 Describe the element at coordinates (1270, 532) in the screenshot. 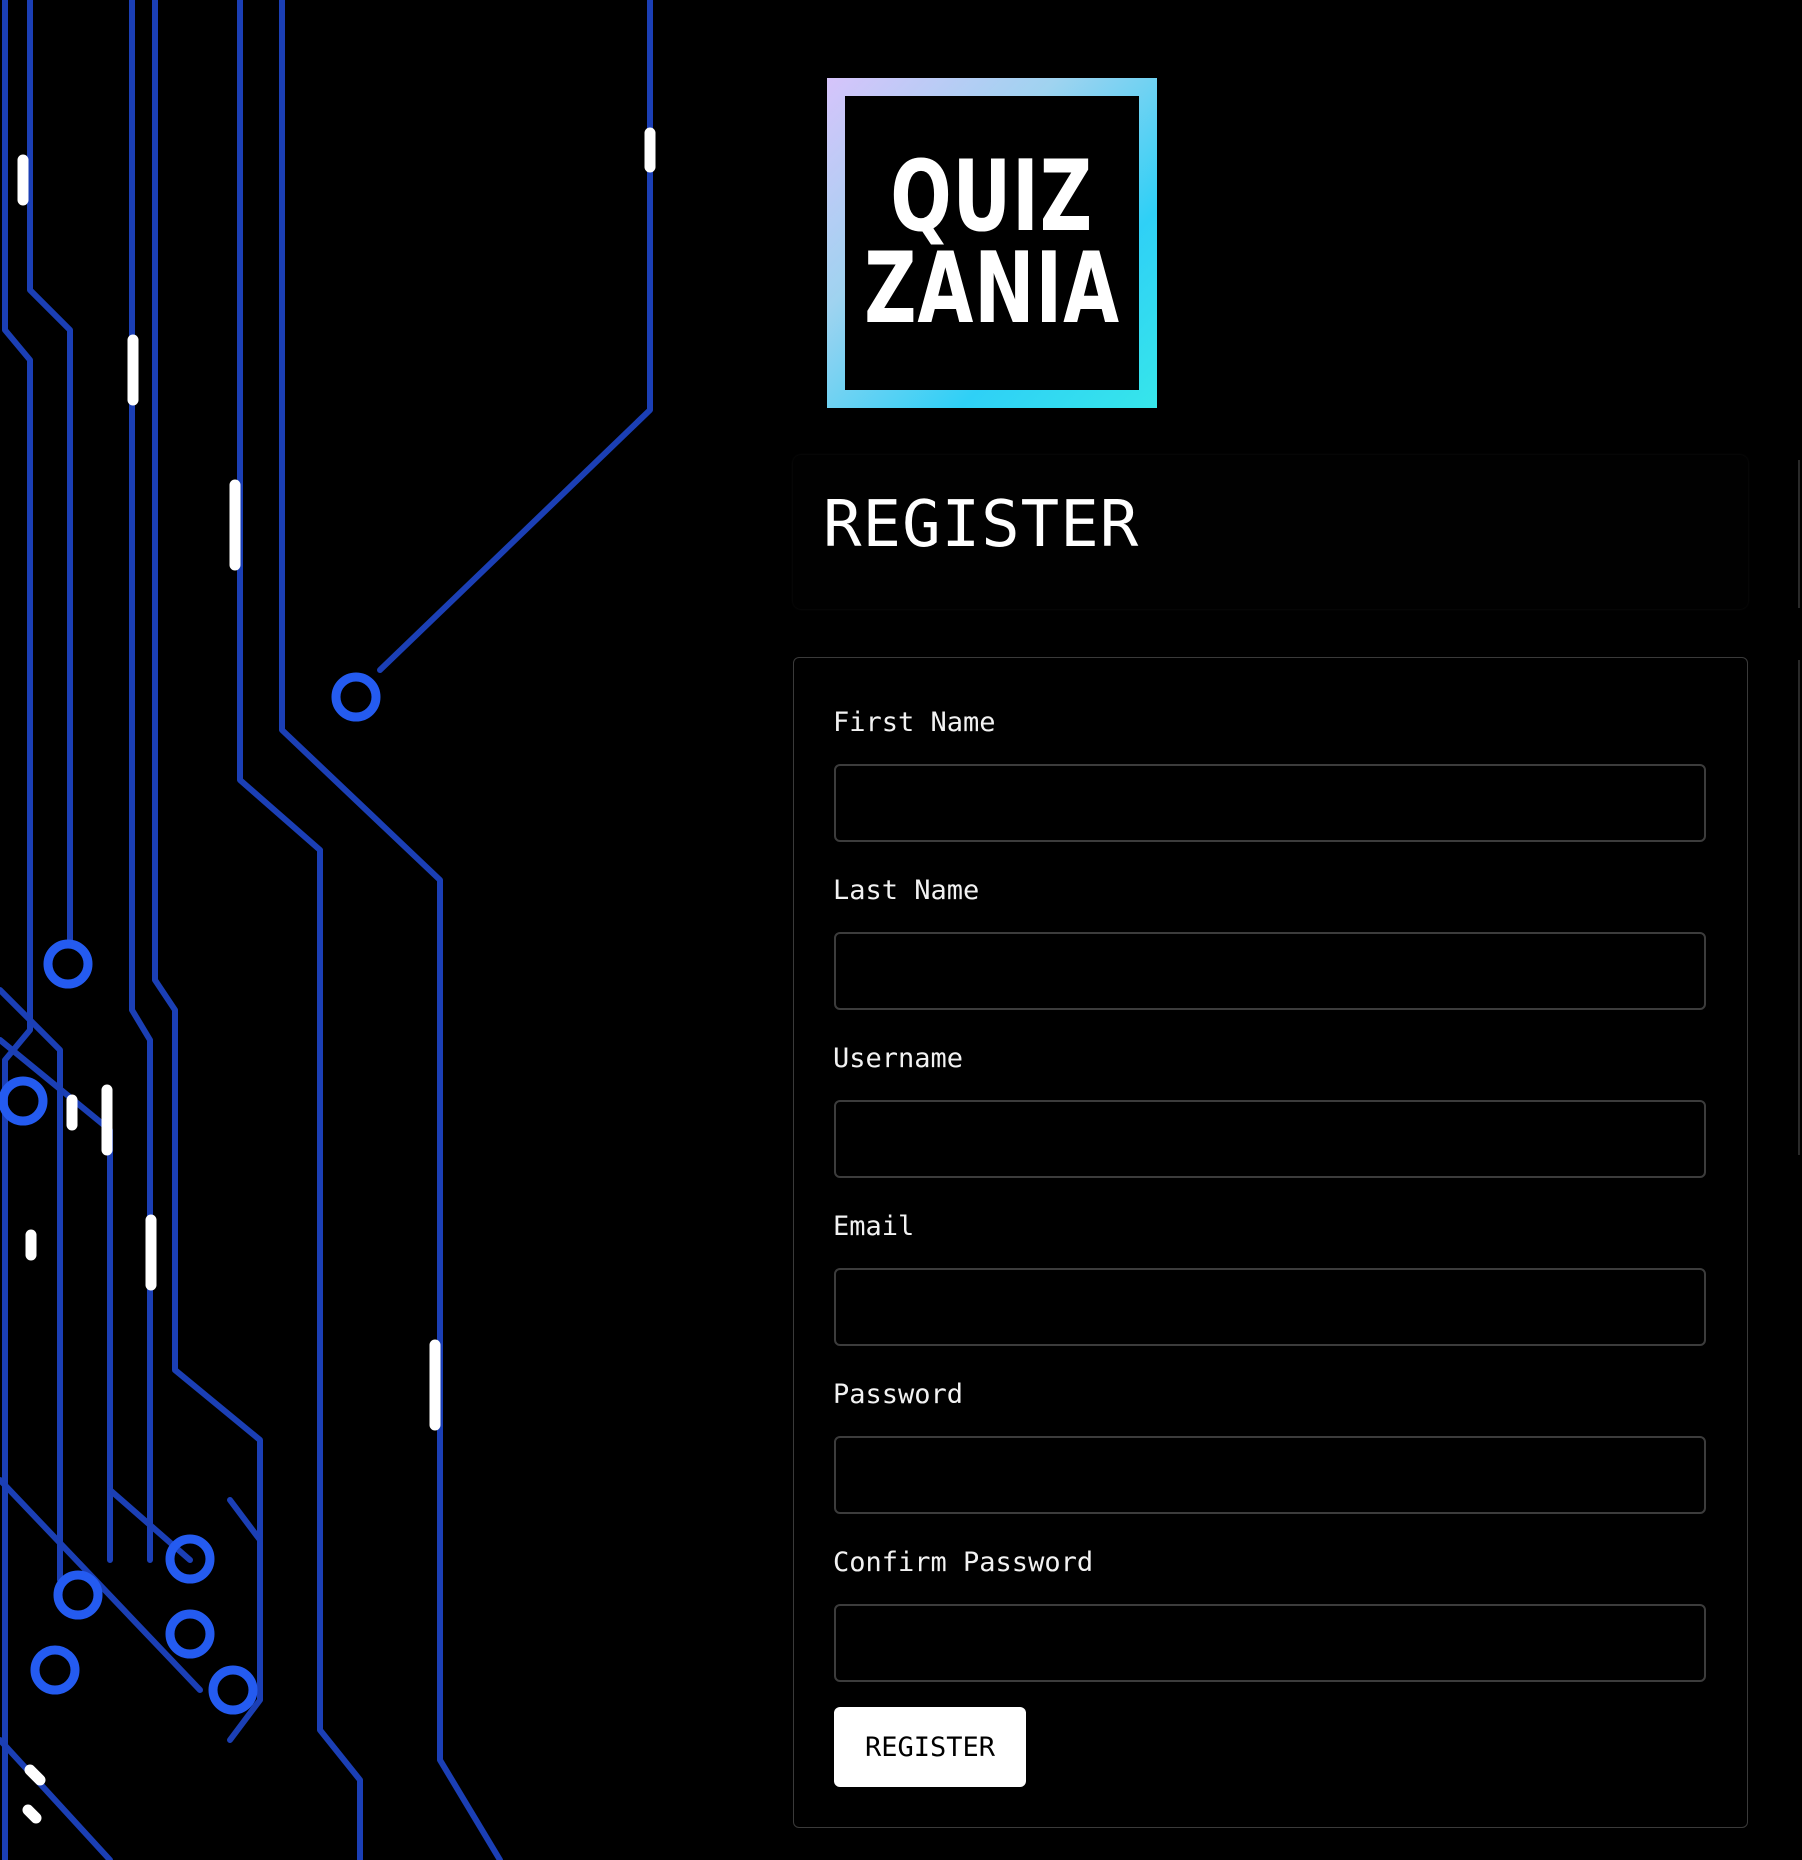

I see `title-card: REGISTER` at that location.